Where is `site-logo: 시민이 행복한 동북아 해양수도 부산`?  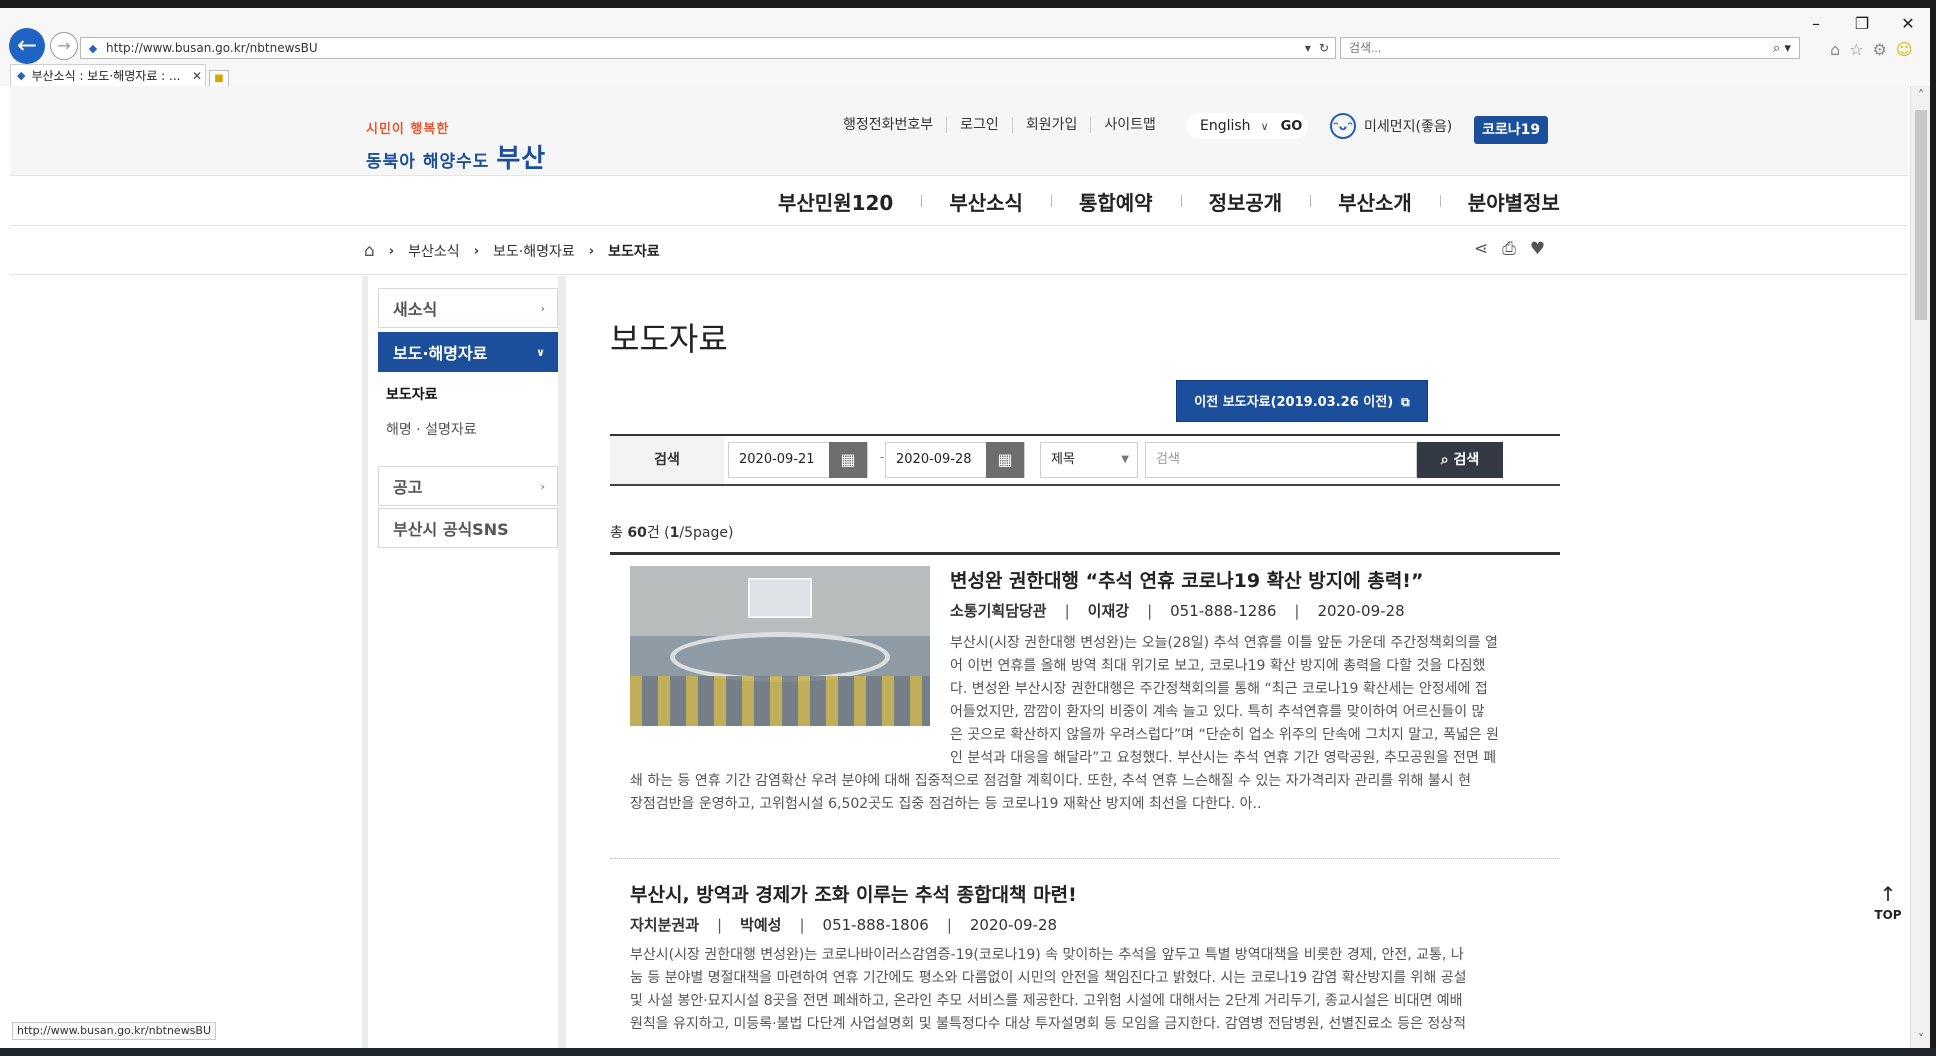 site-logo: 시민이 행복한 동북아 해양수도 부산 is located at coordinates (466, 146).